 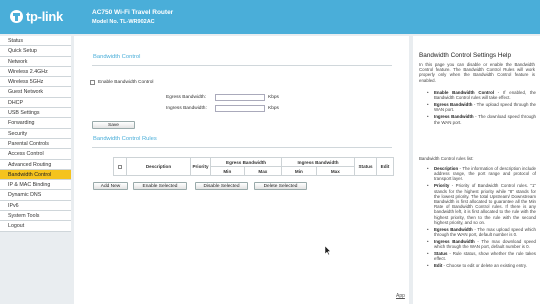 I want to click on sidebar-item-status: Status, so click(x=35, y=41).